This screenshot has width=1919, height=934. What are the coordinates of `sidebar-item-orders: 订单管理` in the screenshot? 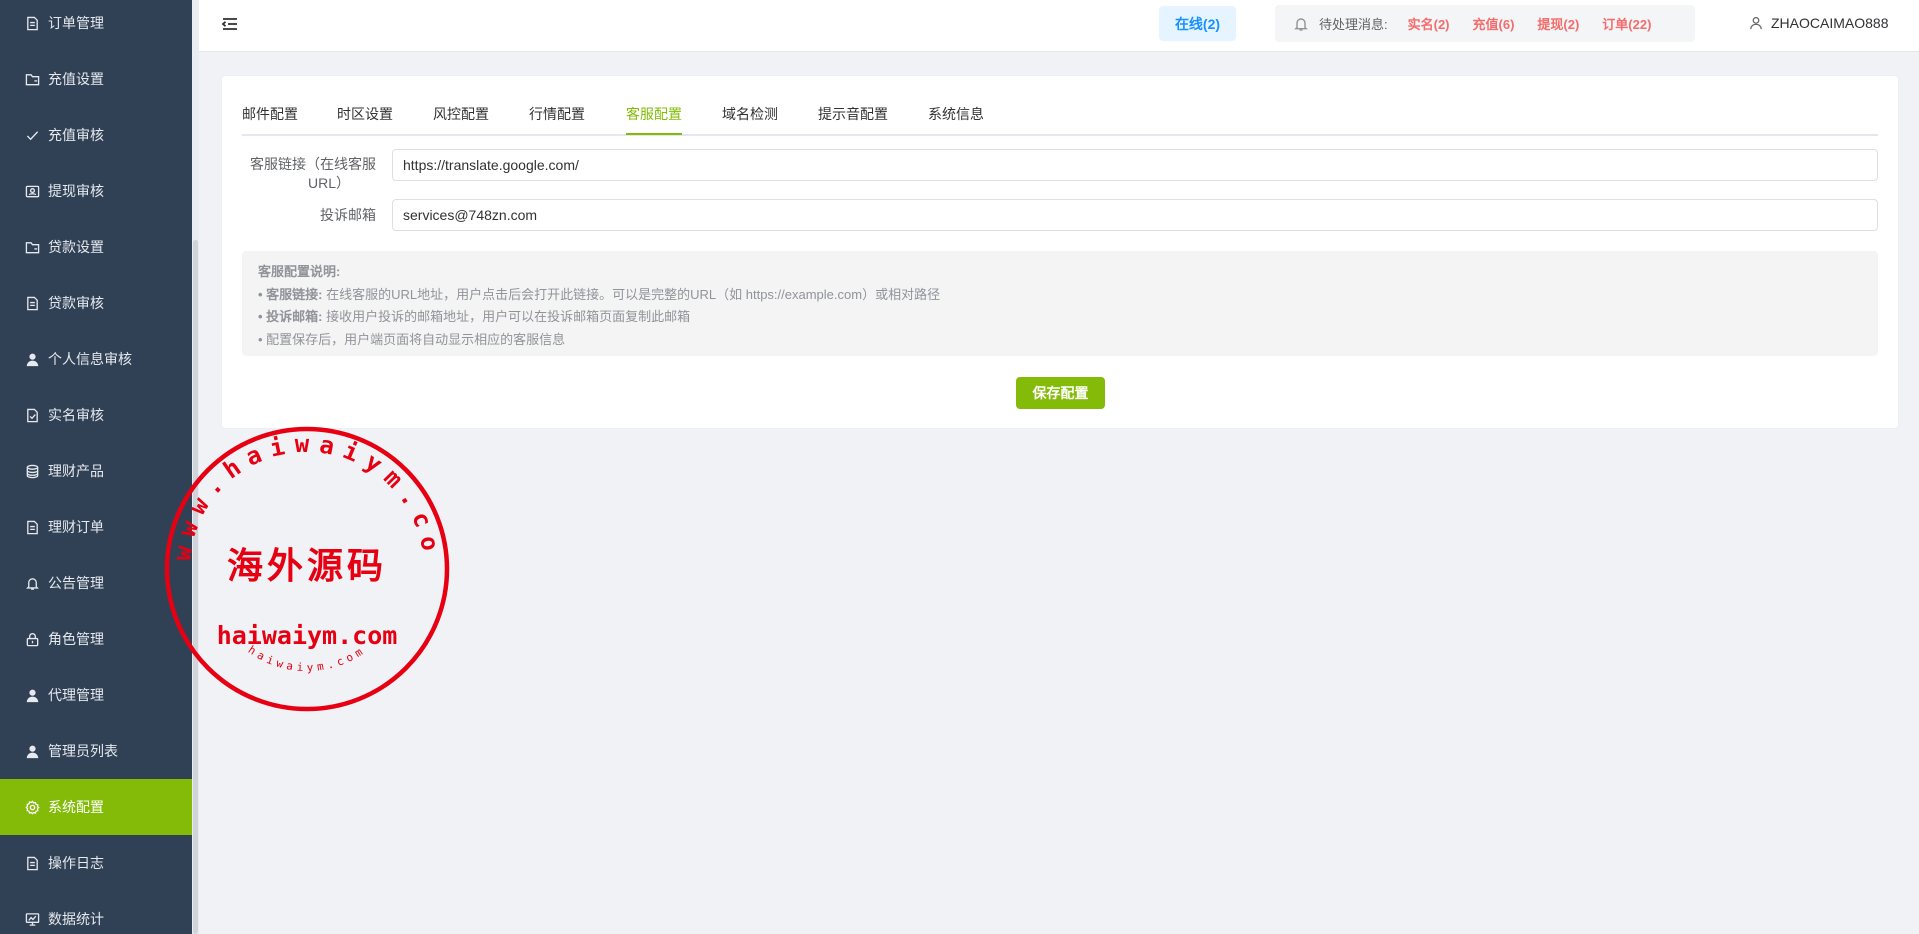 It's located at (96, 25).